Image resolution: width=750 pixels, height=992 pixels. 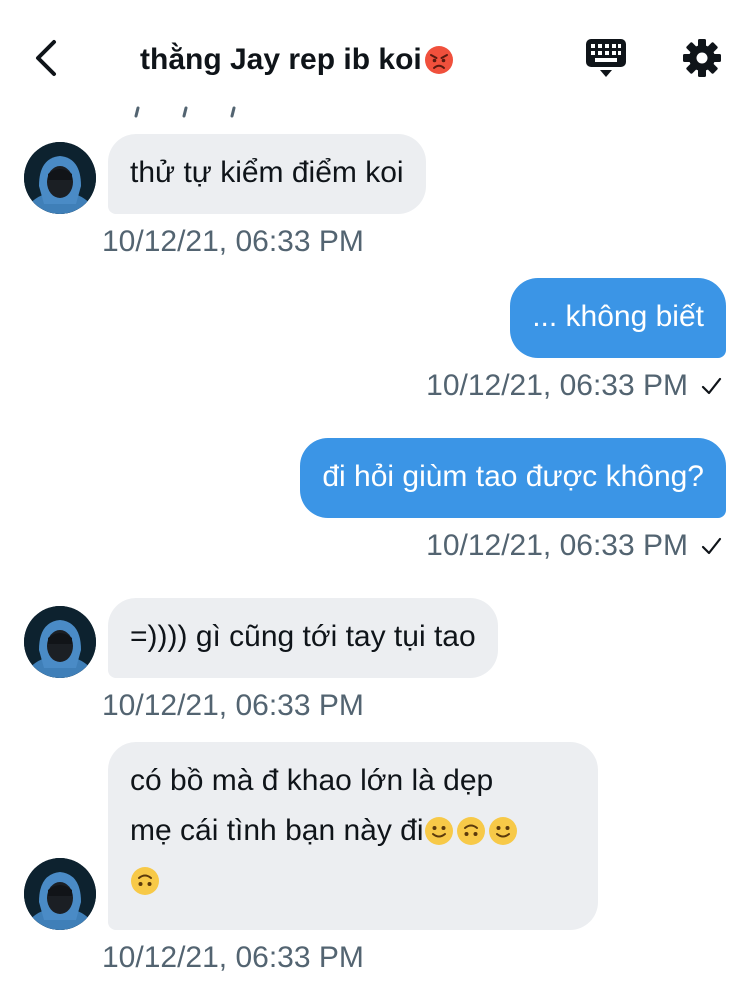 I want to click on back-button, so click(x=48, y=58).